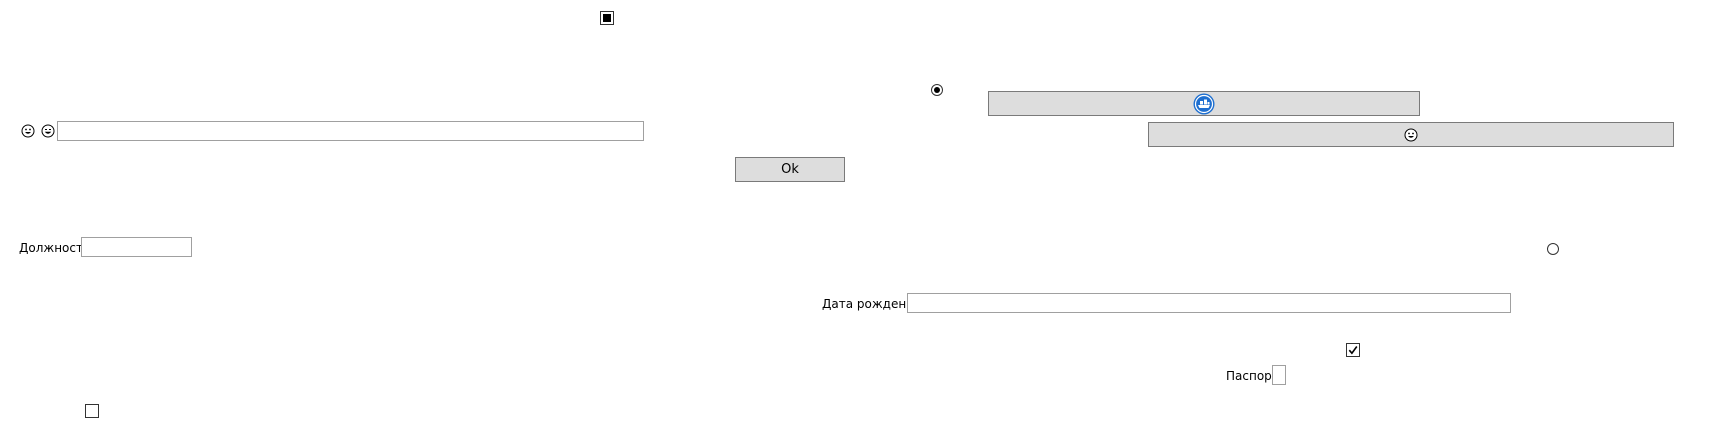 Image resolution: width=1726 pixels, height=440 pixels. I want to click on top-checkbox, so click(607, 18).